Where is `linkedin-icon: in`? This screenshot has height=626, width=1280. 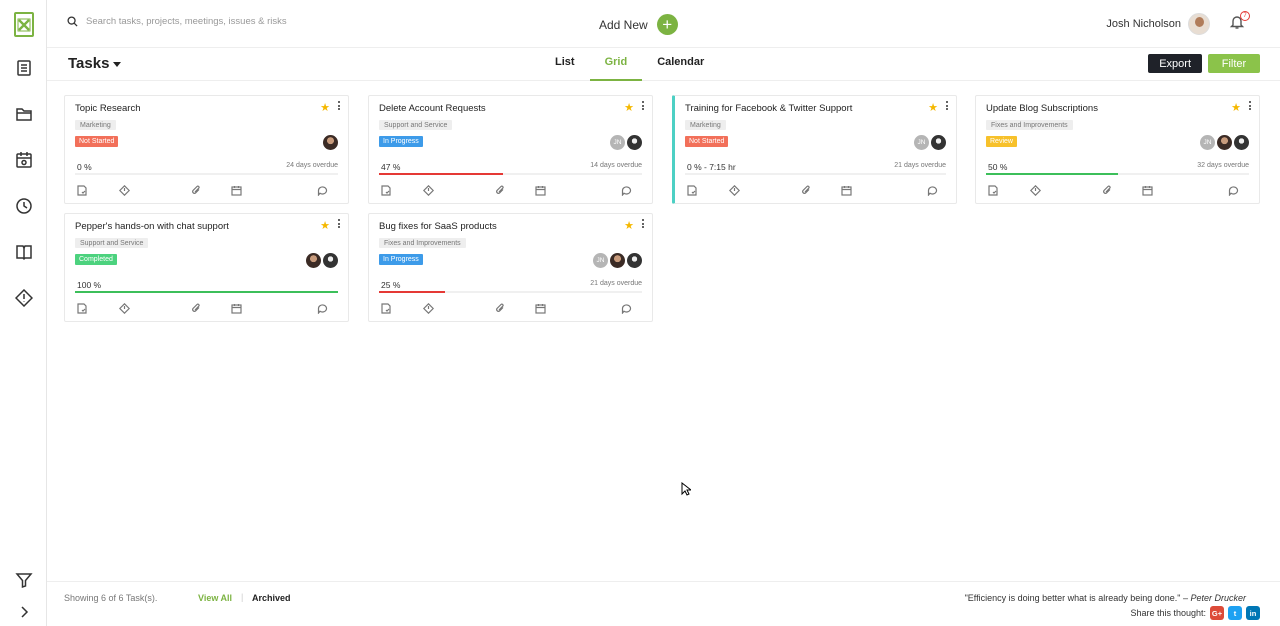
linkedin-icon: in is located at coordinates (1253, 613).